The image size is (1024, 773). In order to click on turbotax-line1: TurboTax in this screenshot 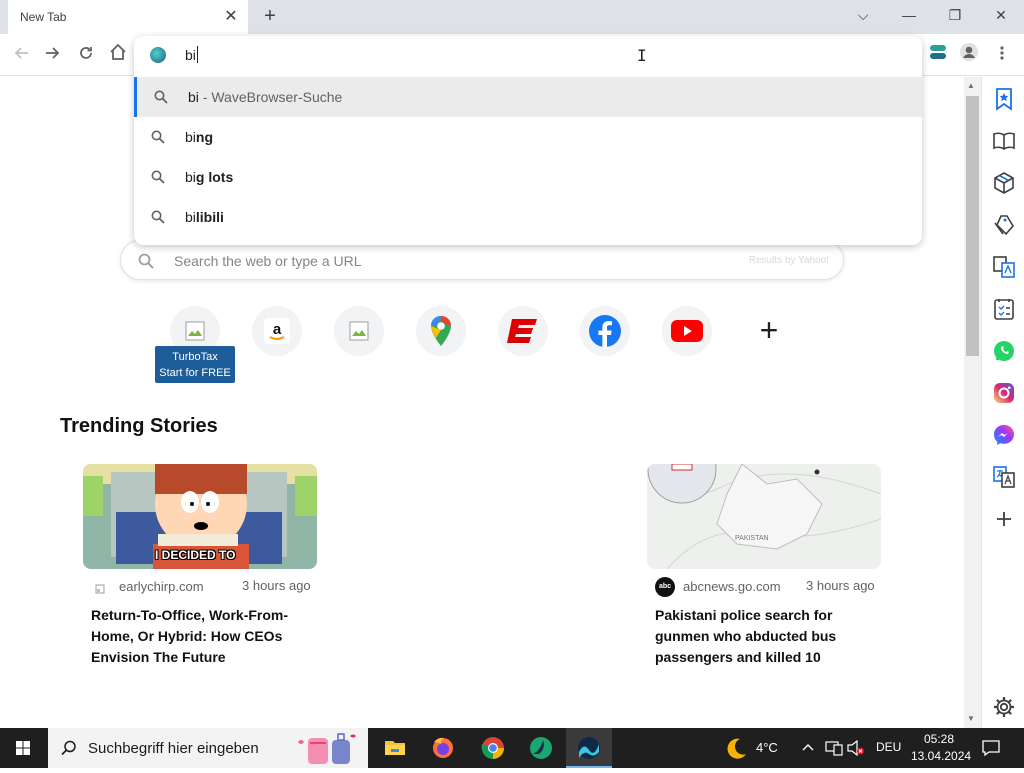, I will do `click(195, 357)`.